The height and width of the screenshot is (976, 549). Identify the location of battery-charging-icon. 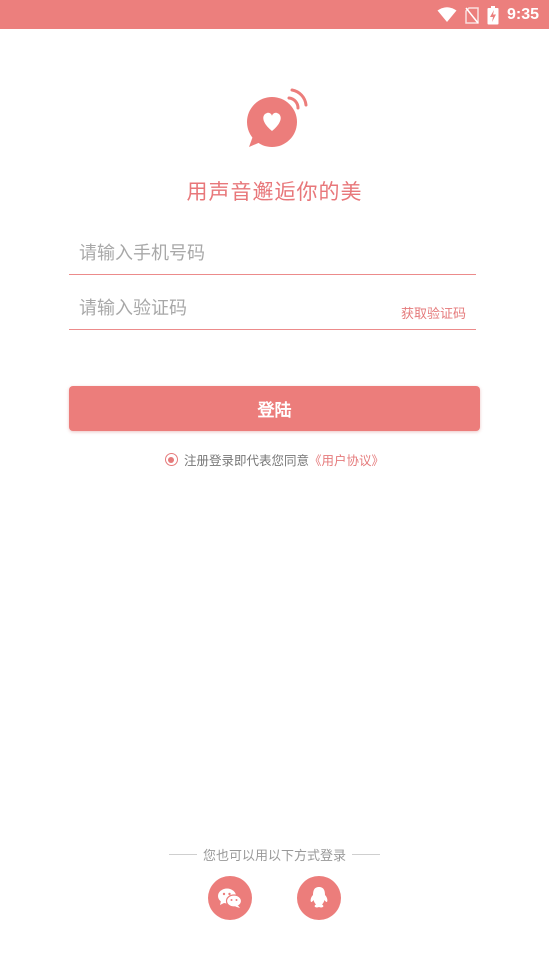
(493, 14).